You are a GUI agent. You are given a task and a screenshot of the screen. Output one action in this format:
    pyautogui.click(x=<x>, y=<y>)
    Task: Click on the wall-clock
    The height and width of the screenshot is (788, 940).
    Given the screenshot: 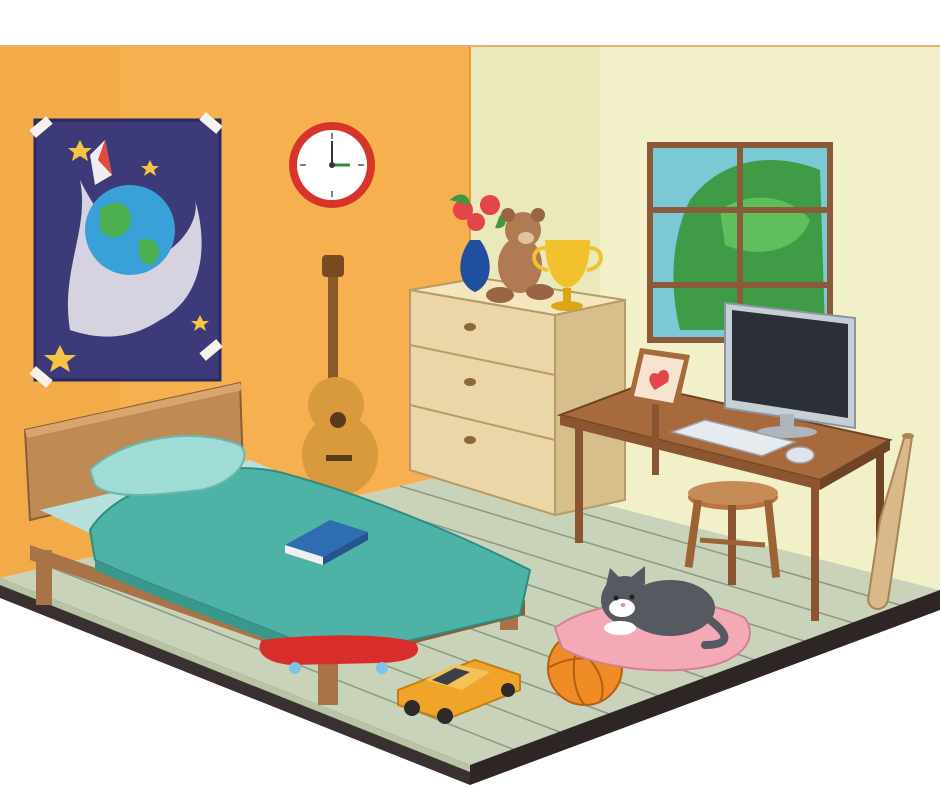 What is the action you would take?
    pyautogui.click(x=332, y=165)
    